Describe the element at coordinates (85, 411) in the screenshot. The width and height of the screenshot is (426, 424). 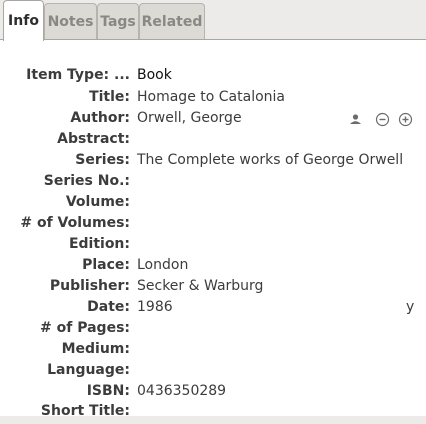
I see `field-label-short-title: Short Title:` at that location.